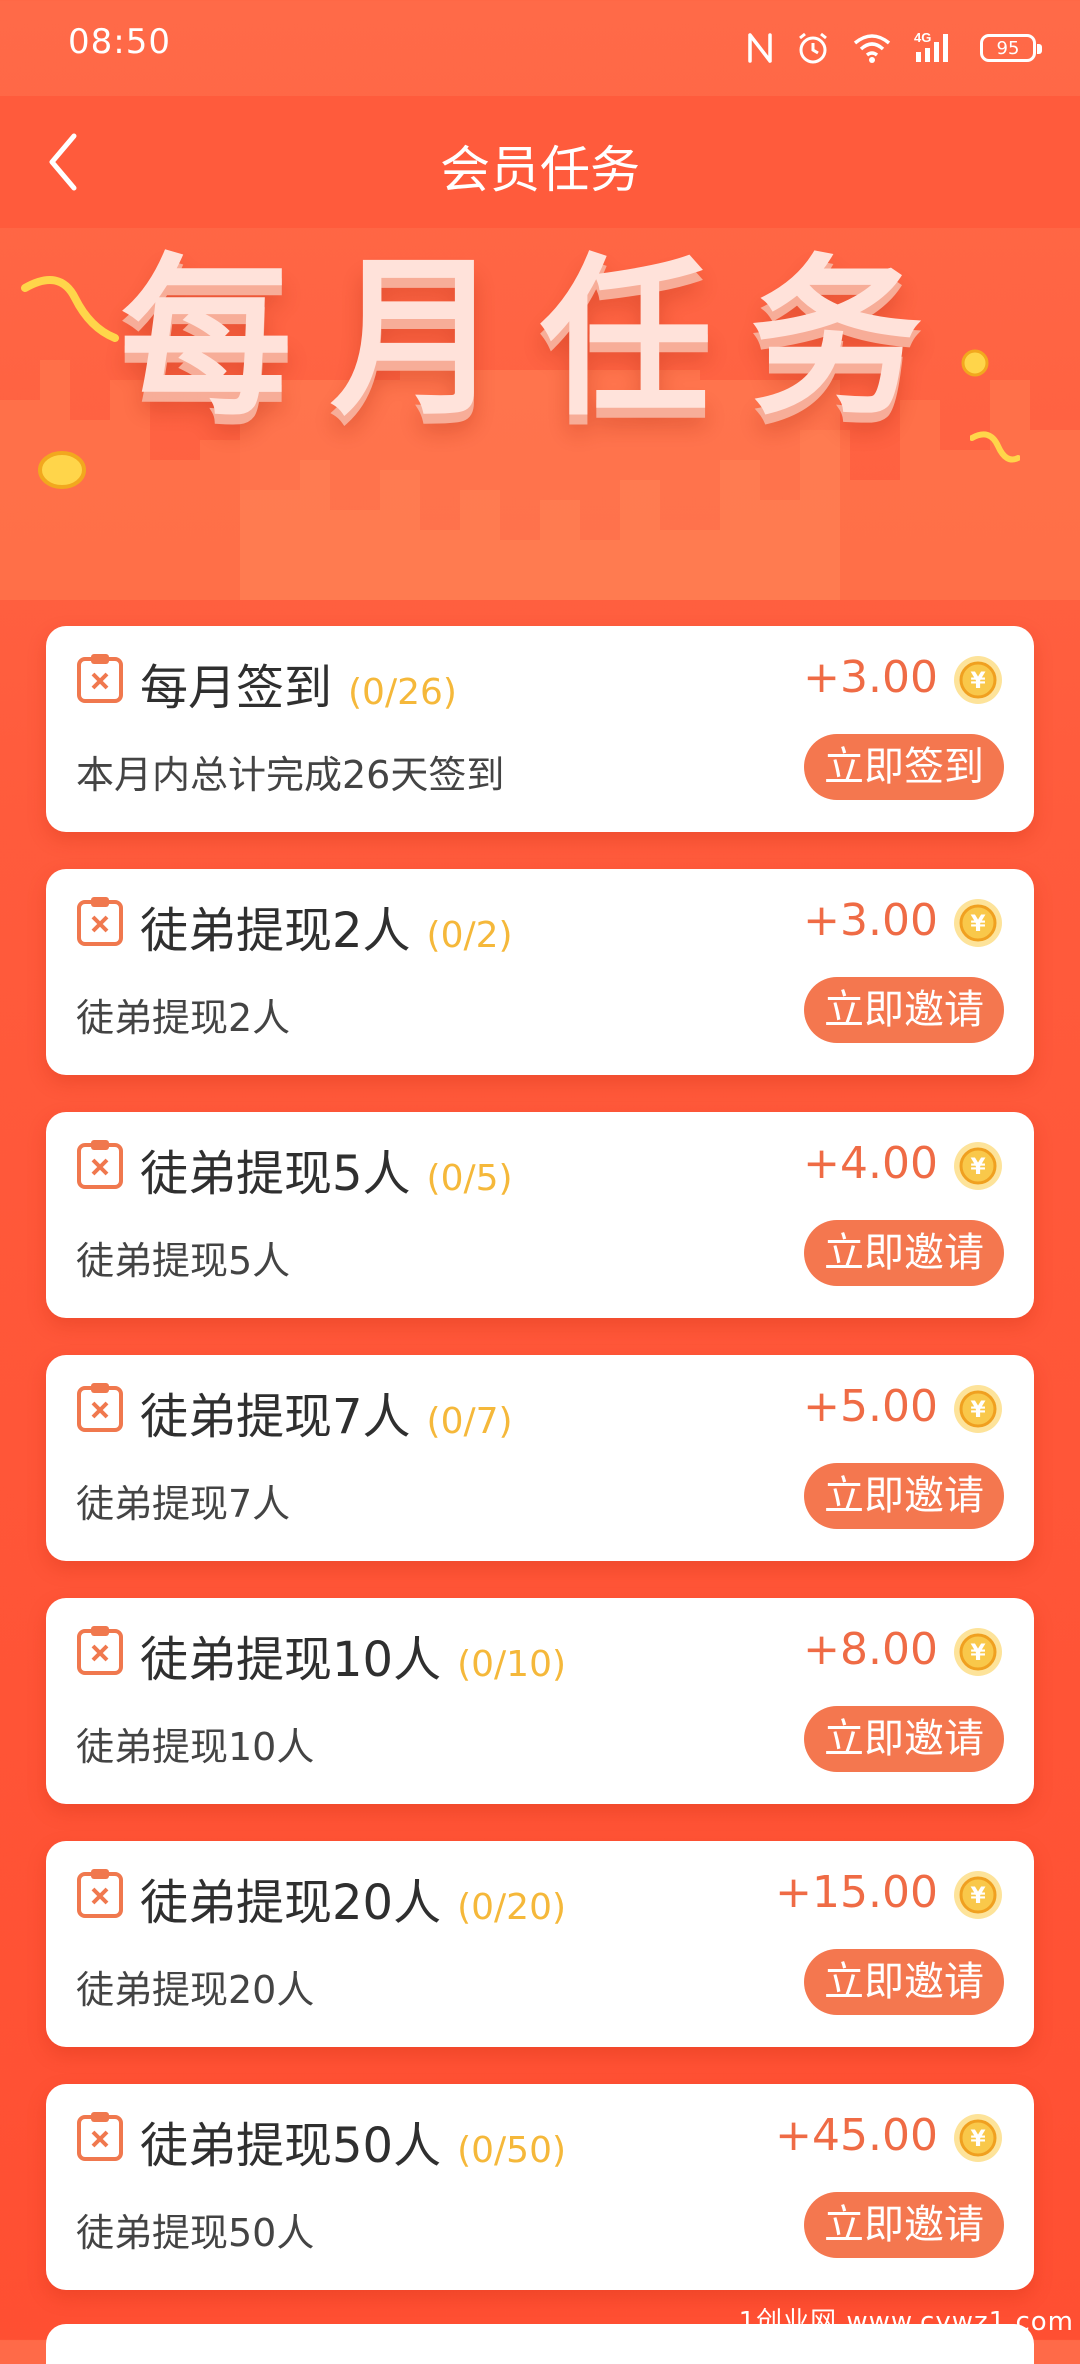  I want to click on task-reward: +4.00, so click(870, 1163).